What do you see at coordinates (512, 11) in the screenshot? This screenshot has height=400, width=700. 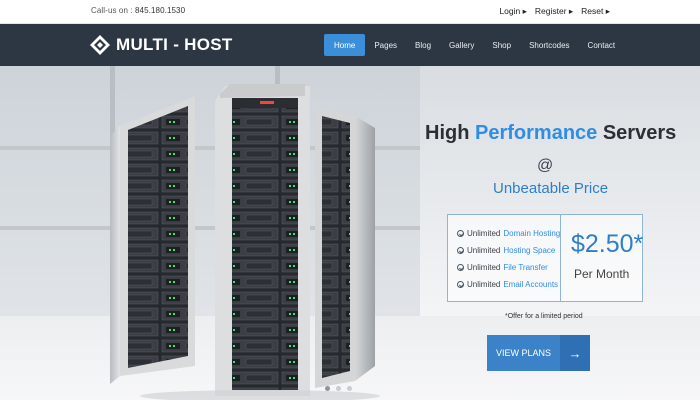 I see `login-link: Login ▸` at bounding box center [512, 11].